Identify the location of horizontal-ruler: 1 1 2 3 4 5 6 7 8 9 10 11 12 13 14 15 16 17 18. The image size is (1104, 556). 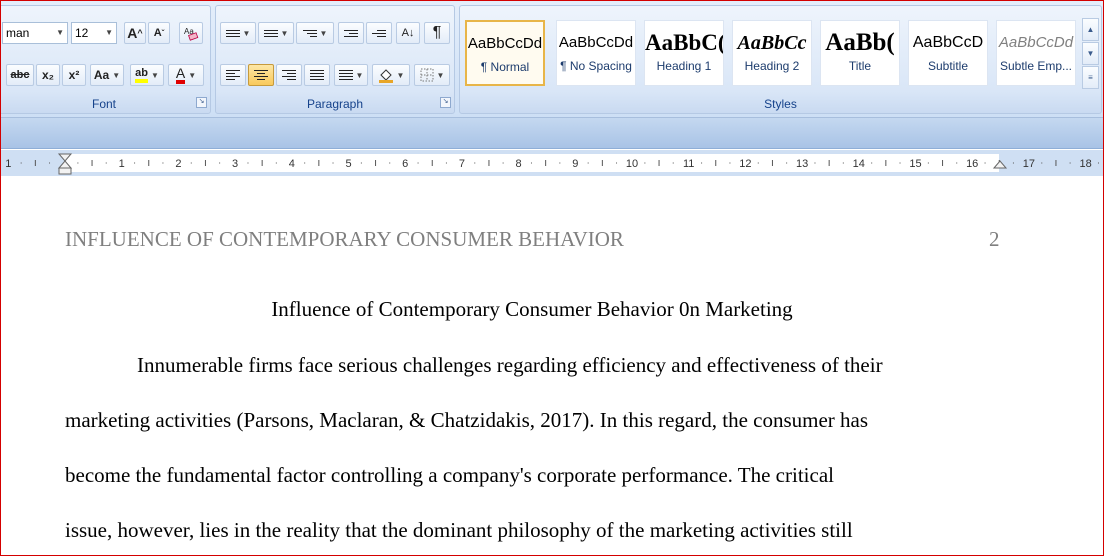
(552, 163).